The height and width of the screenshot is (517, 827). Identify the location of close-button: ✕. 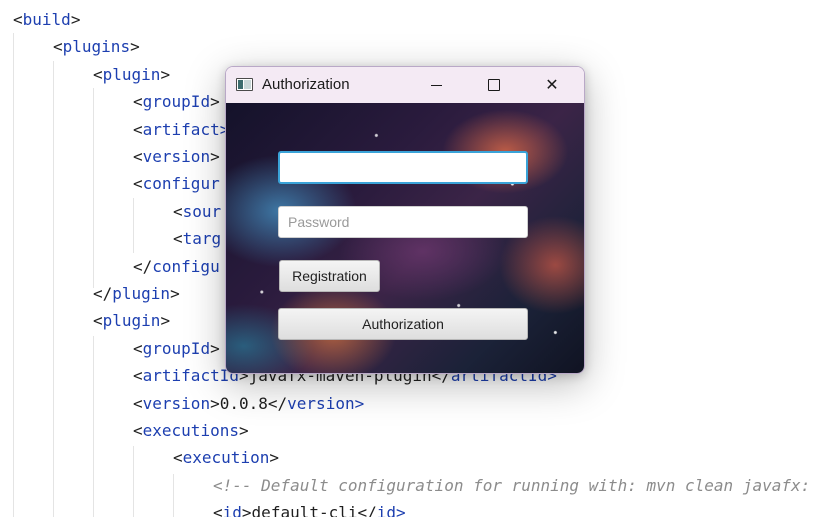
(552, 85).